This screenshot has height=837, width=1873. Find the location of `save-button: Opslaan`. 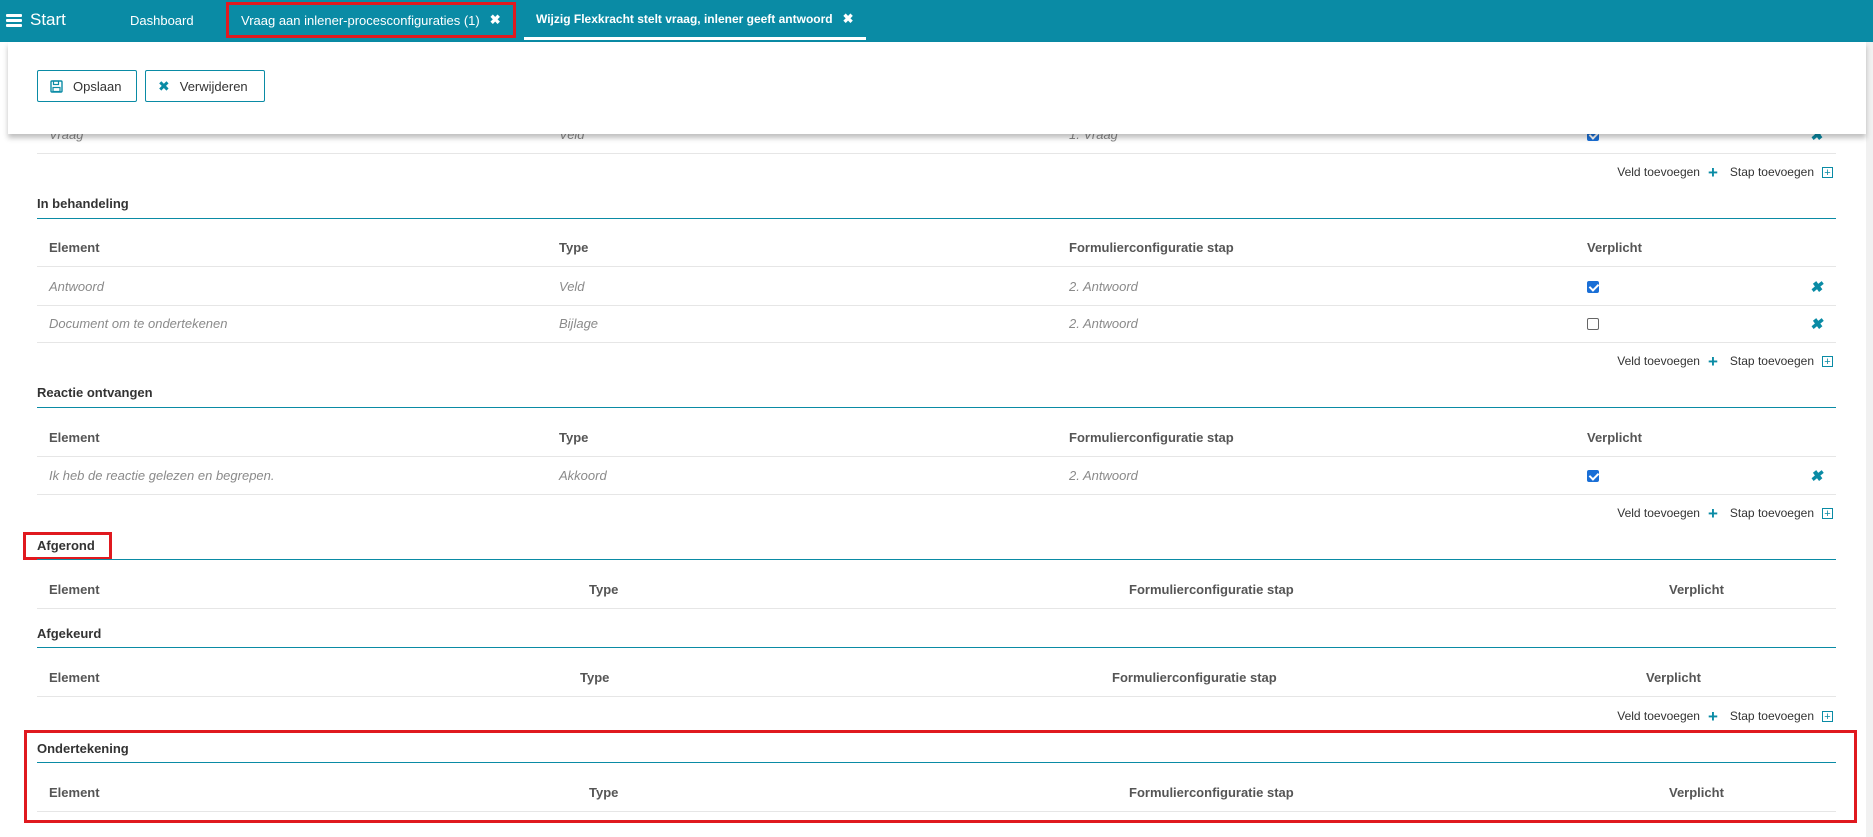

save-button: Opslaan is located at coordinates (87, 86).